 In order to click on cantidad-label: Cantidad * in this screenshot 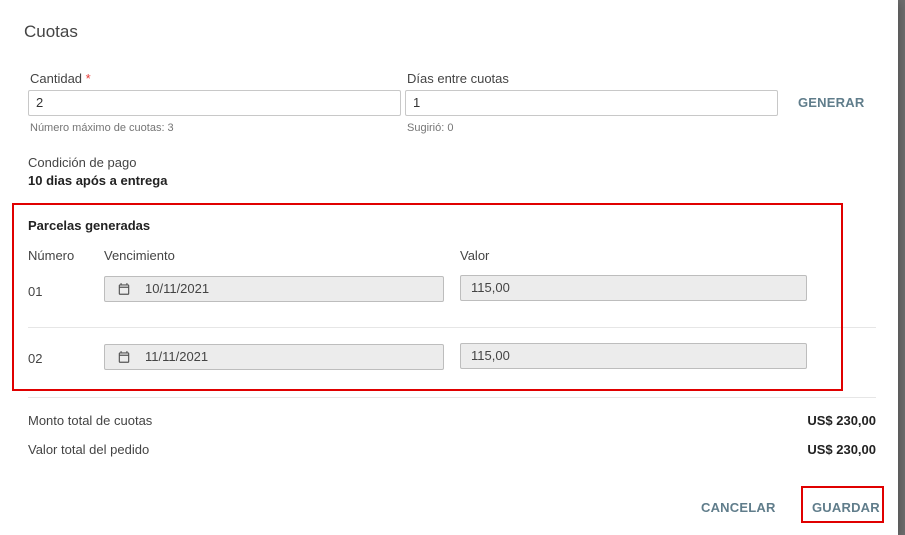, I will do `click(60, 78)`.